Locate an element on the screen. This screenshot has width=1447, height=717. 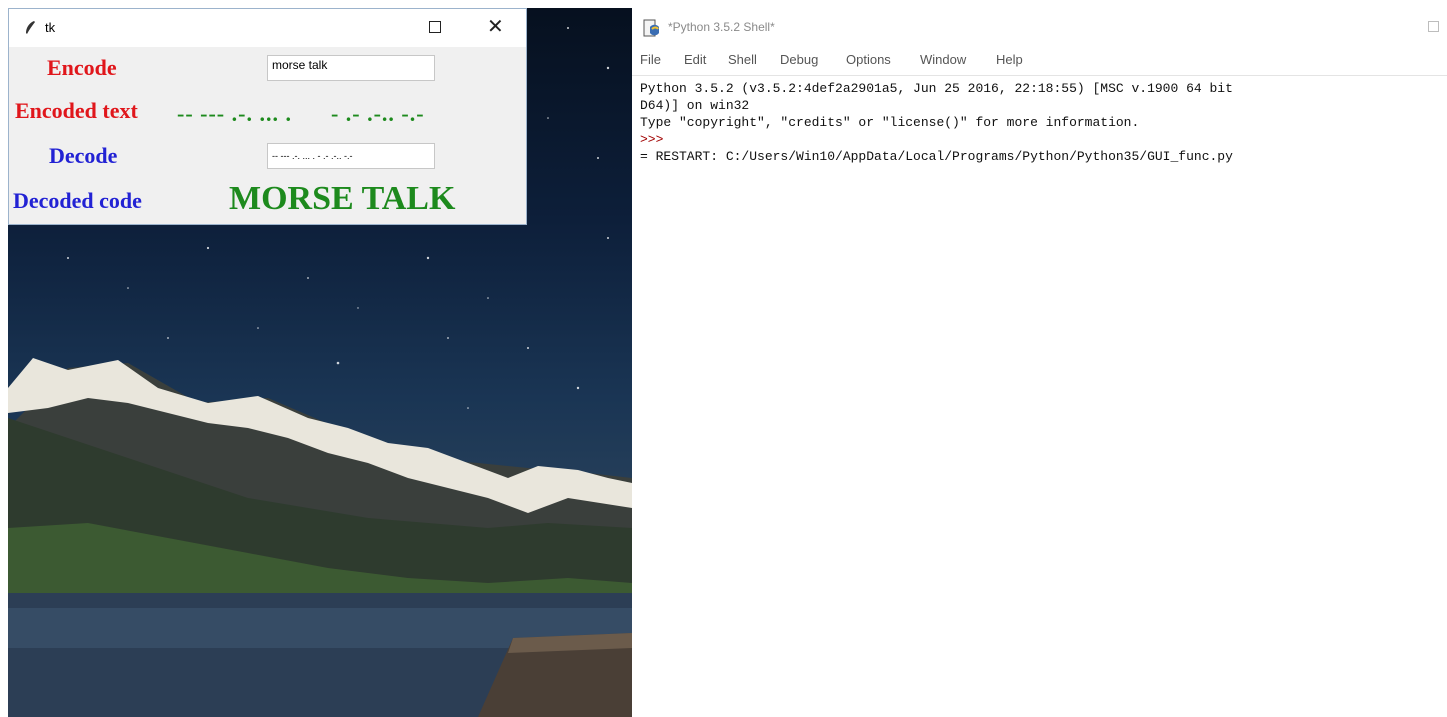
menu-file: File is located at coordinates (650, 59).